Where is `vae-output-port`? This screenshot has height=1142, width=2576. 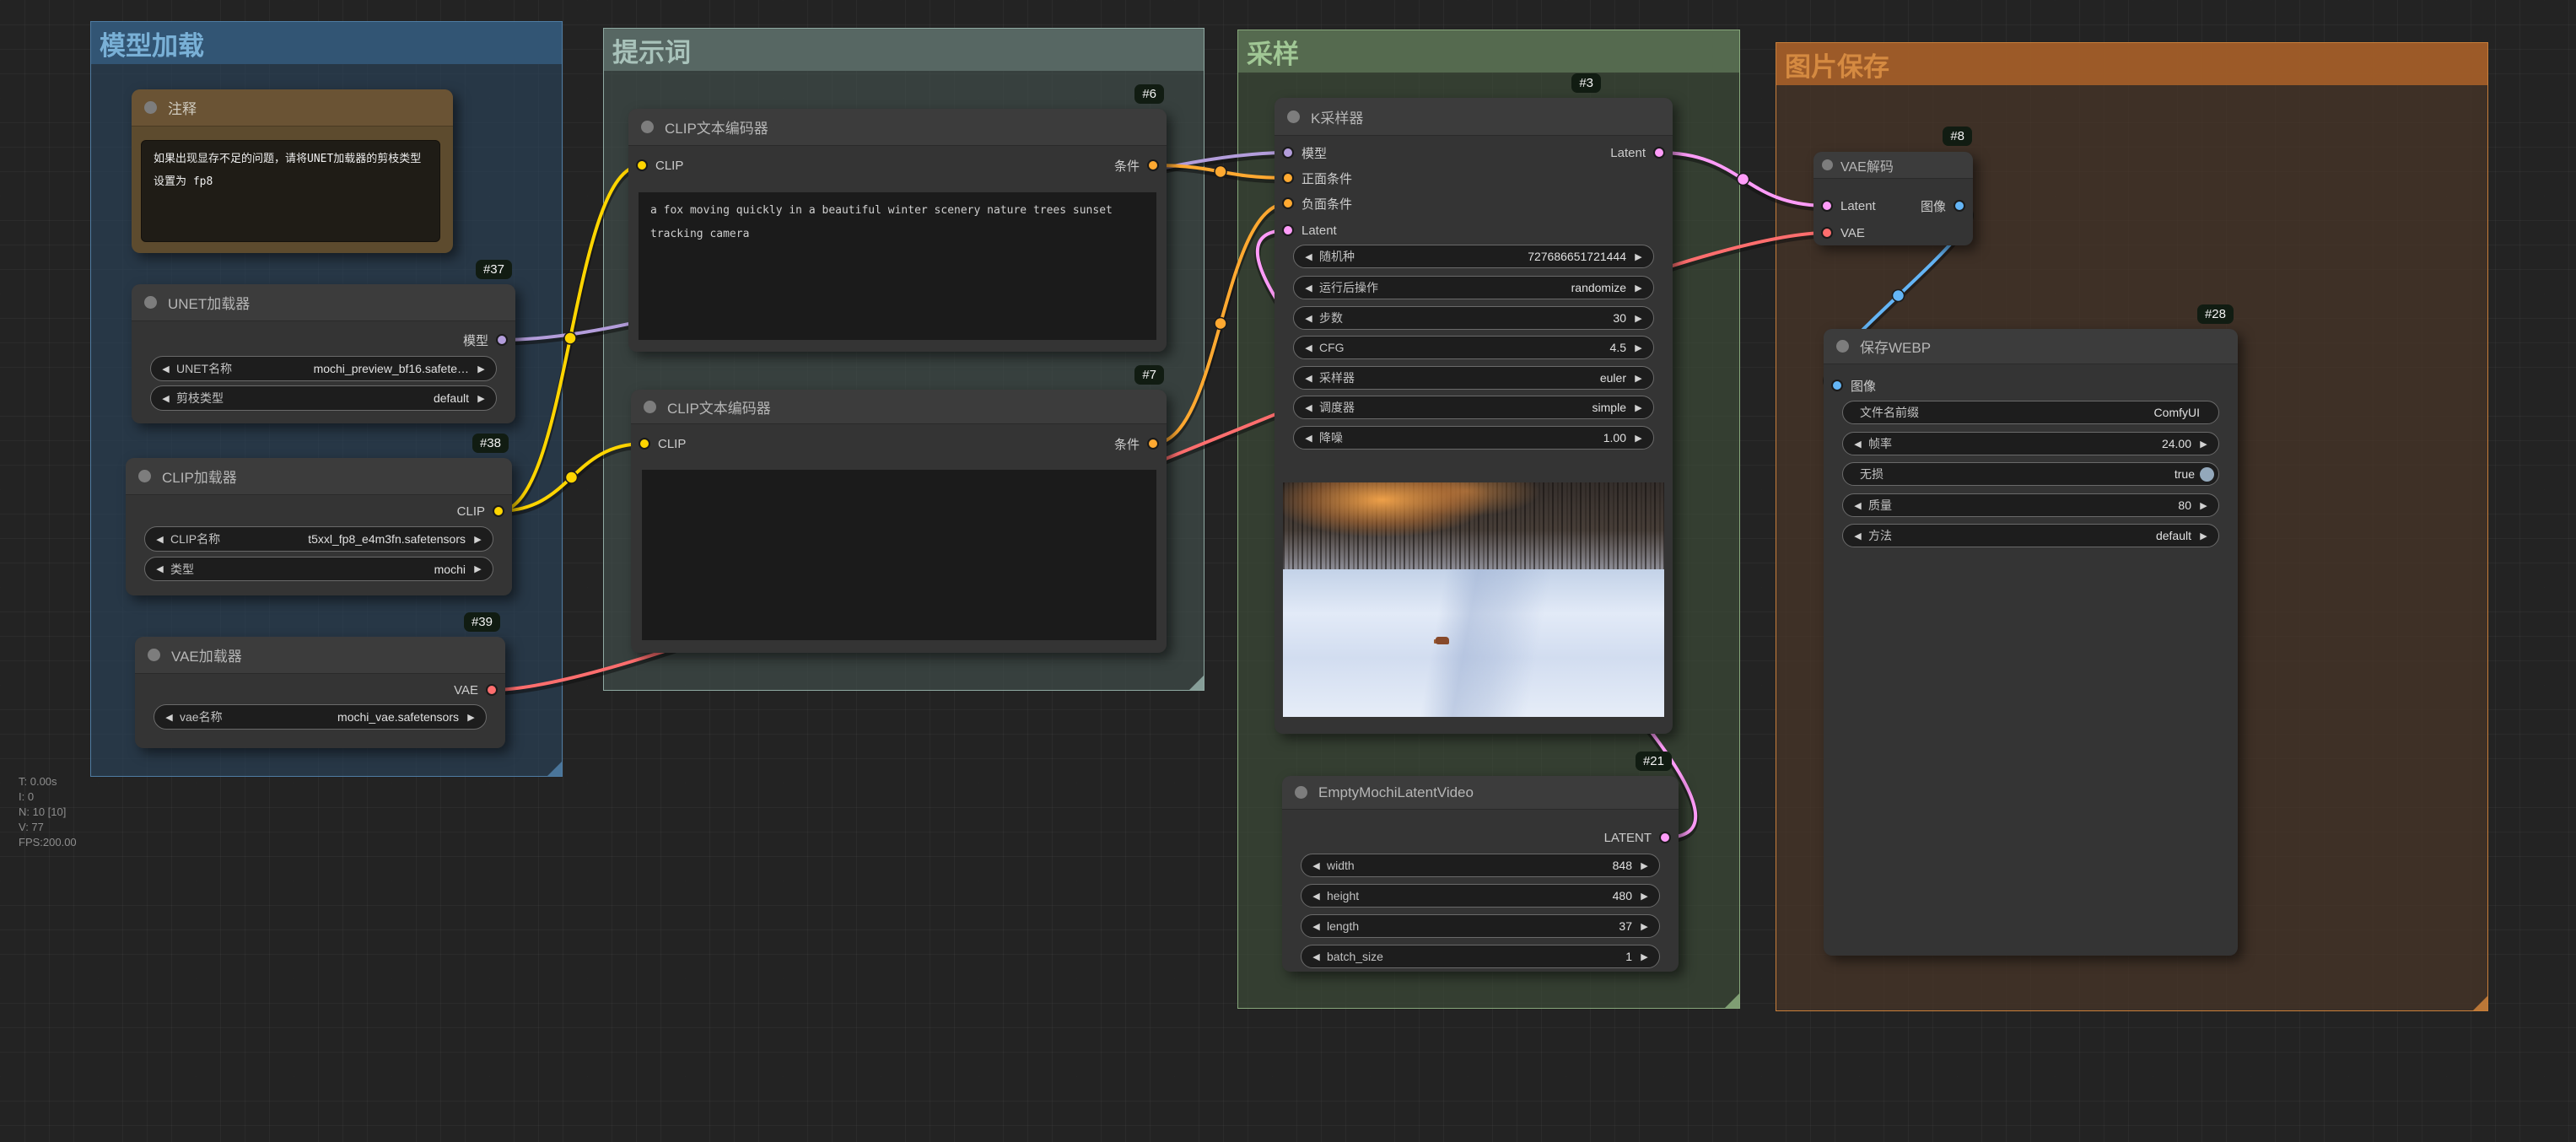 vae-output-port is located at coordinates (492, 690).